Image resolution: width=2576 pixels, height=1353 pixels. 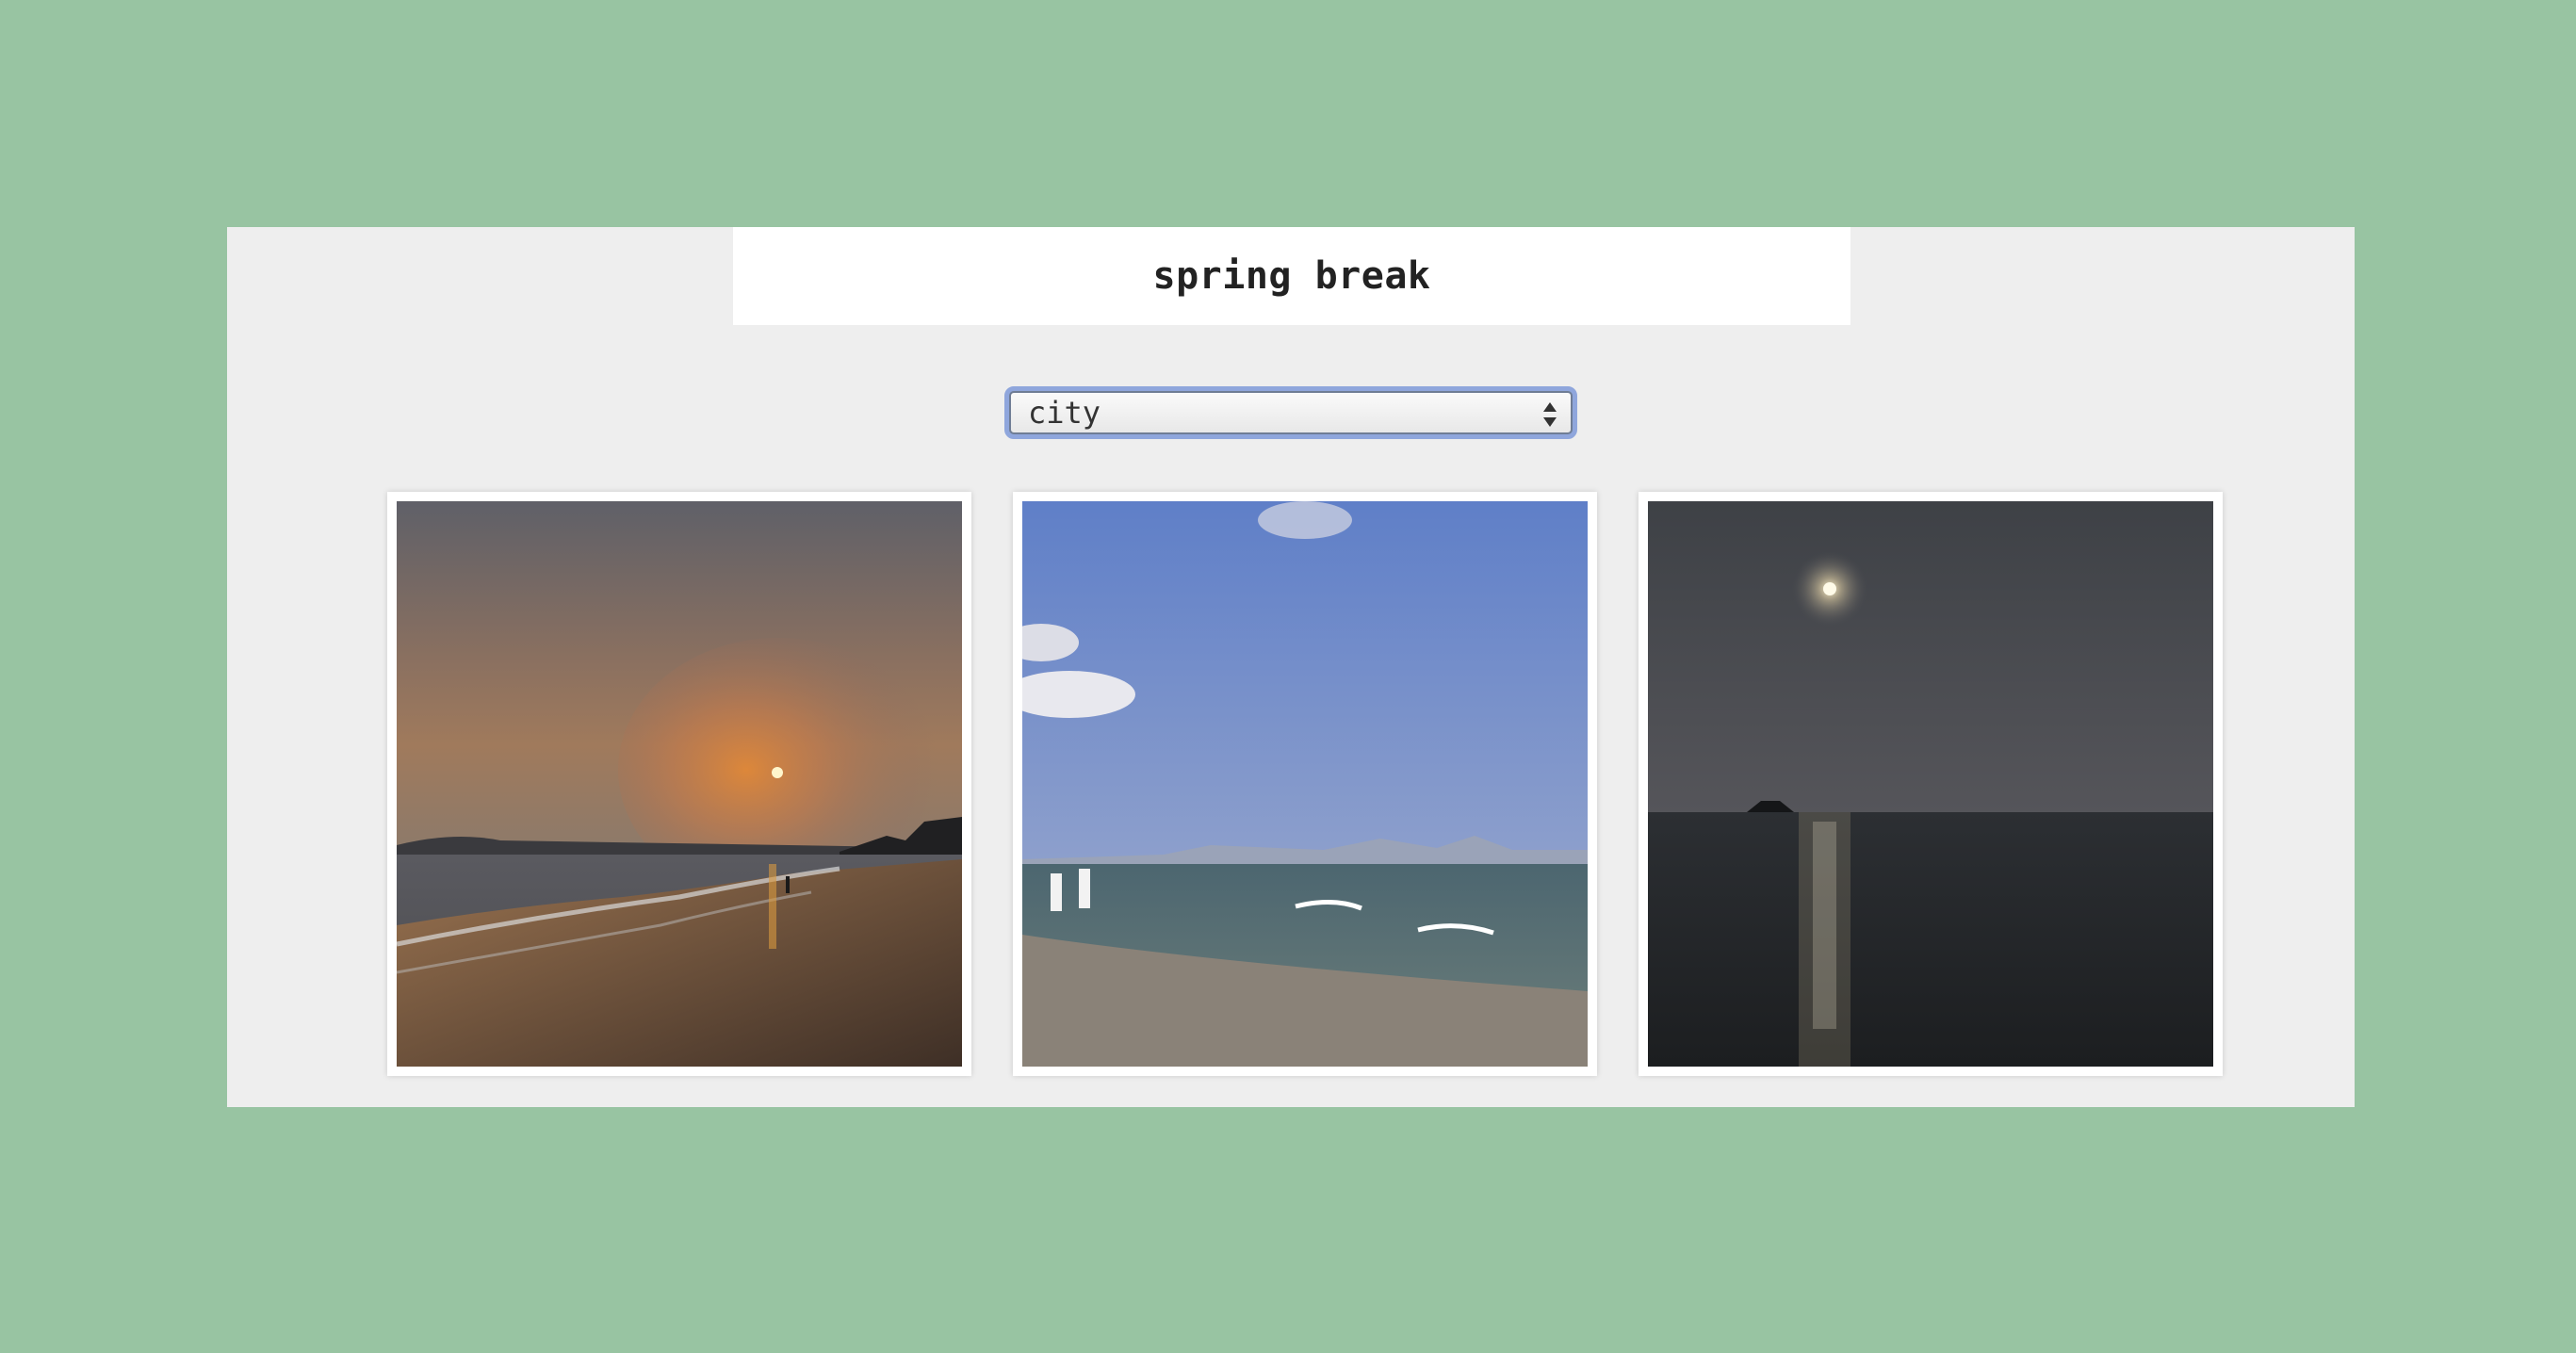 I want to click on select-arrows-icon, so click(x=1549, y=414).